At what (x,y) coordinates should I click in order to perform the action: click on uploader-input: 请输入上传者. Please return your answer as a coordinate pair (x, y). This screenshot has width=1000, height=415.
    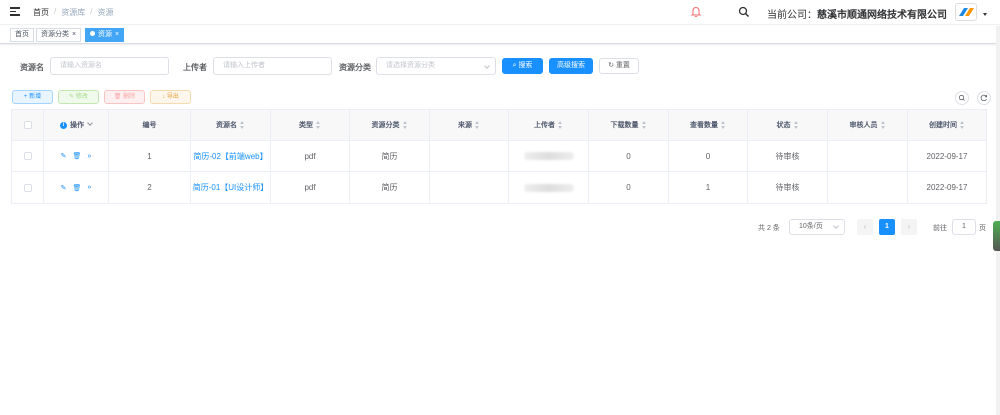
    Looking at the image, I should click on (272, 66).